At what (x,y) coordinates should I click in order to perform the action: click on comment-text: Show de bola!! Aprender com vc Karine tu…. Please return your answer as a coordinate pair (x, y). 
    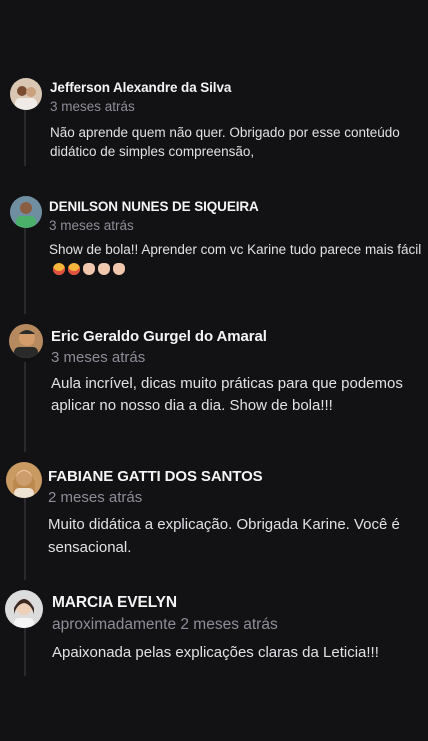
    Looking at the image, I should click on (236, 259).